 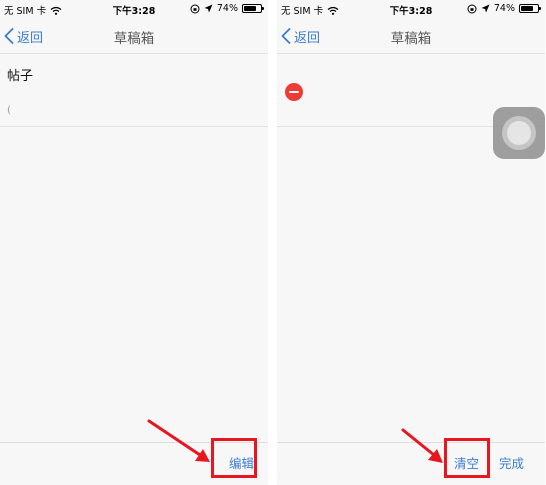 What do you see at coordinates (234, 458) in the screenshot?
I see `highlight-box-edit` at bounding box center [234, 458].